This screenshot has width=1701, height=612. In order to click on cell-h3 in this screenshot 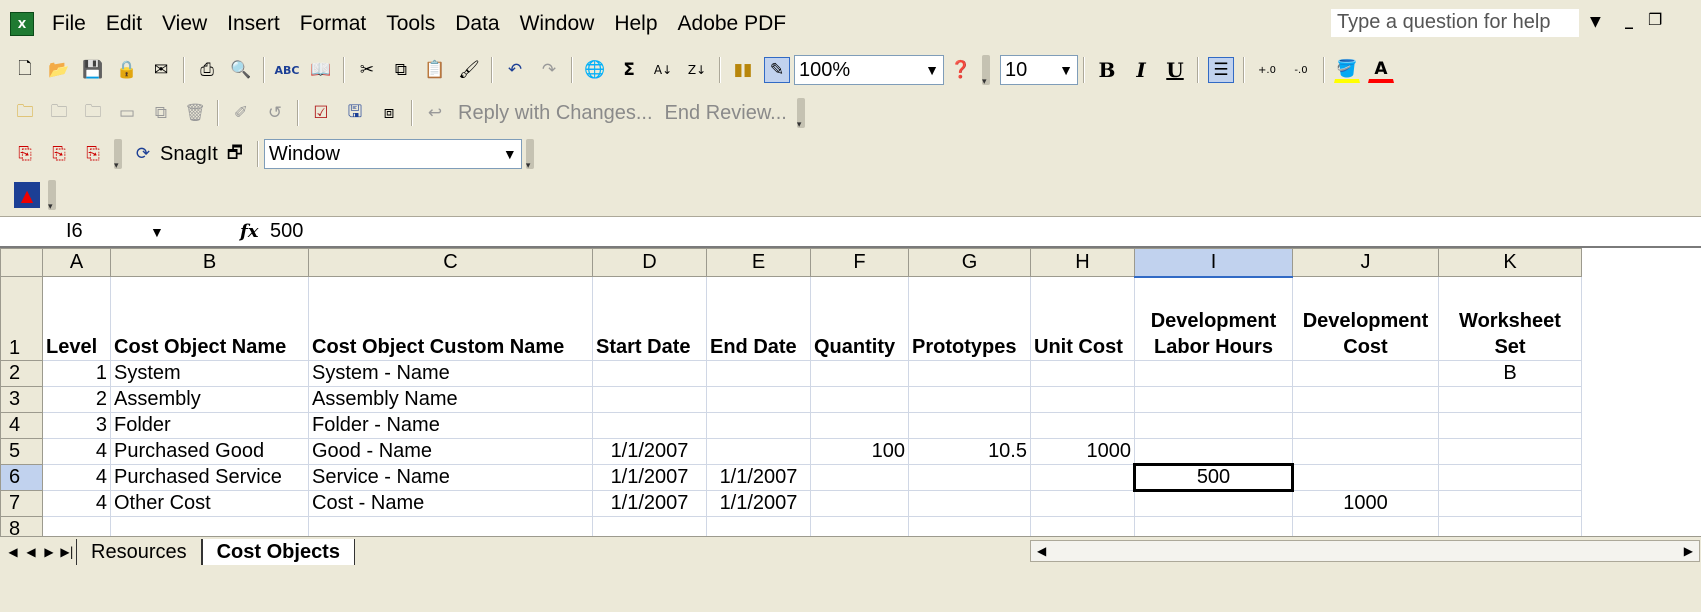, I will do `click(1082, 399)`.